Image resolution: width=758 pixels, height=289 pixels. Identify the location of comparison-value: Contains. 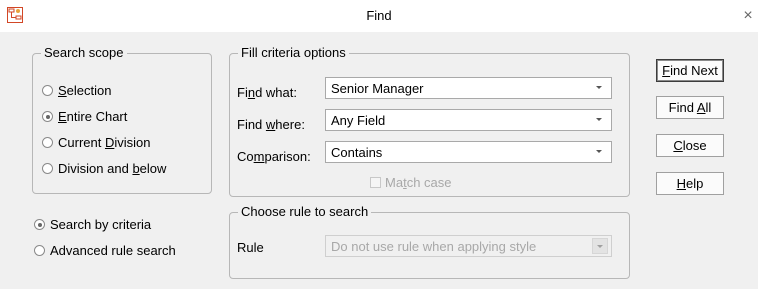
(357, 152).